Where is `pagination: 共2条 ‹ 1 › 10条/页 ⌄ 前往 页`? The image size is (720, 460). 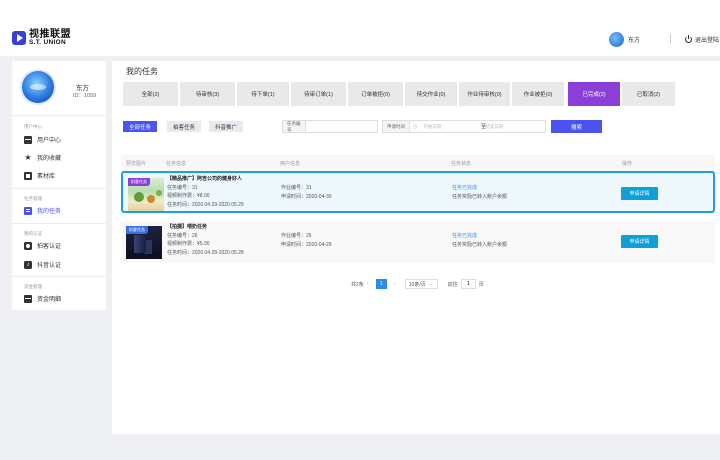
pagination: 共2条 ‹ 1 › 10条/页 ⌄ 前往 页 is located at coordinates (417, 284).